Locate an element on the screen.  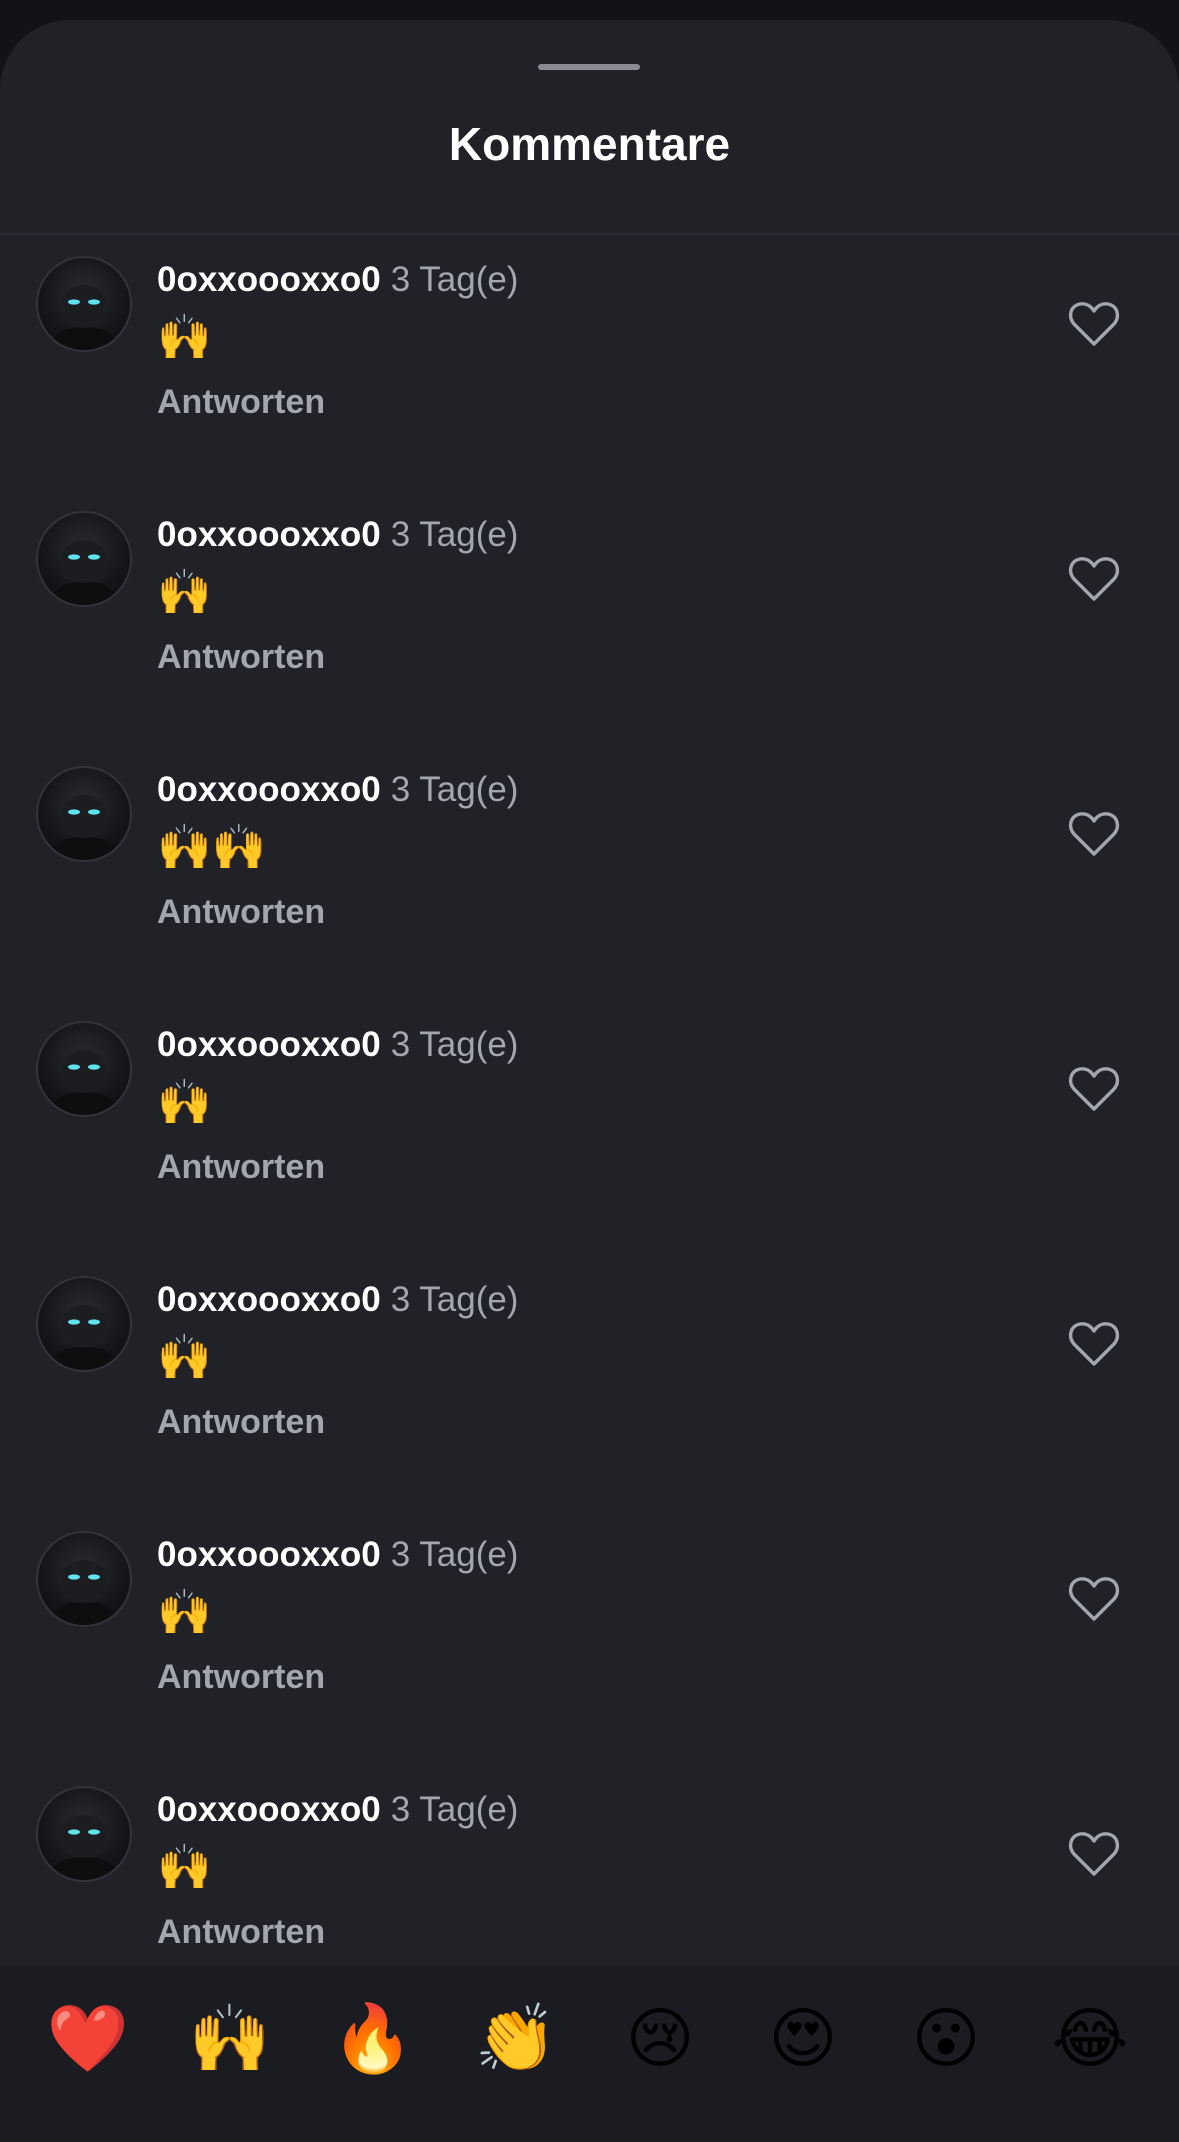
reaction-laughing-face: 😂 is located at coordinates (1090, 2038).